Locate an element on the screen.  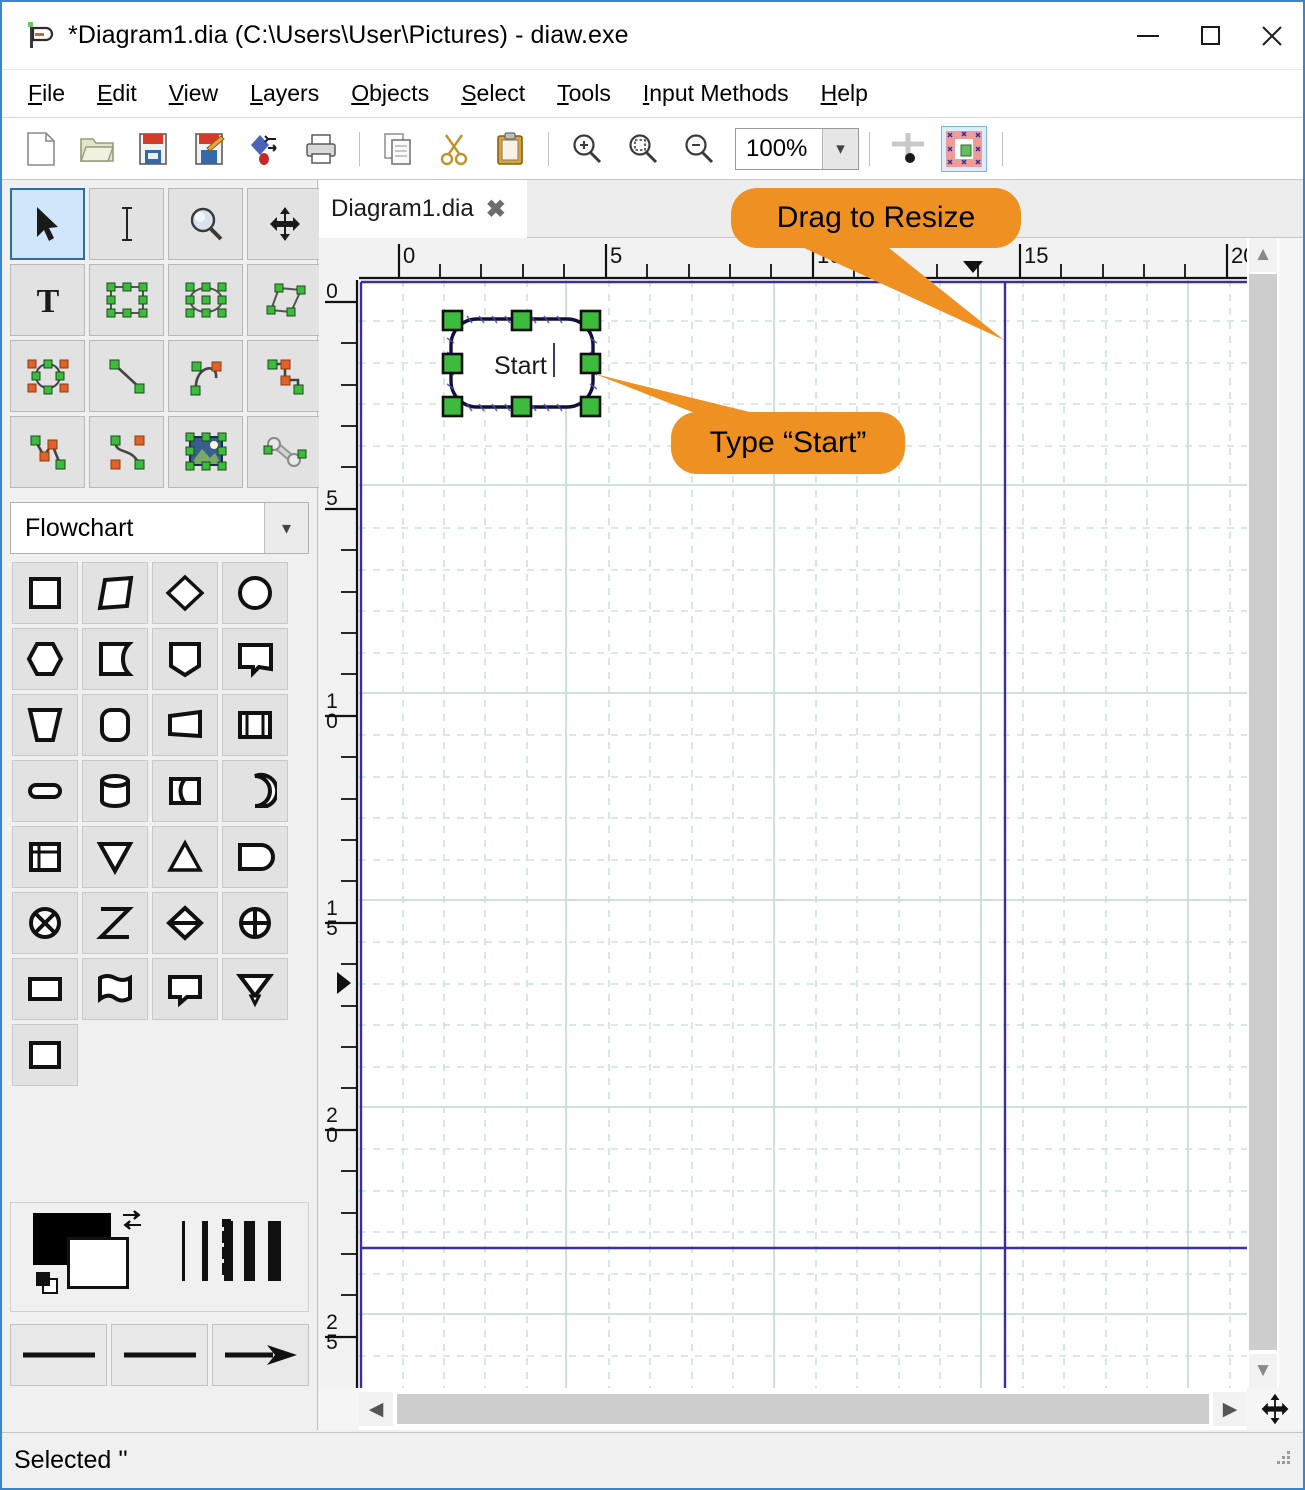
menu-input-methods: Input Methods is located at coordinates (716, 93).